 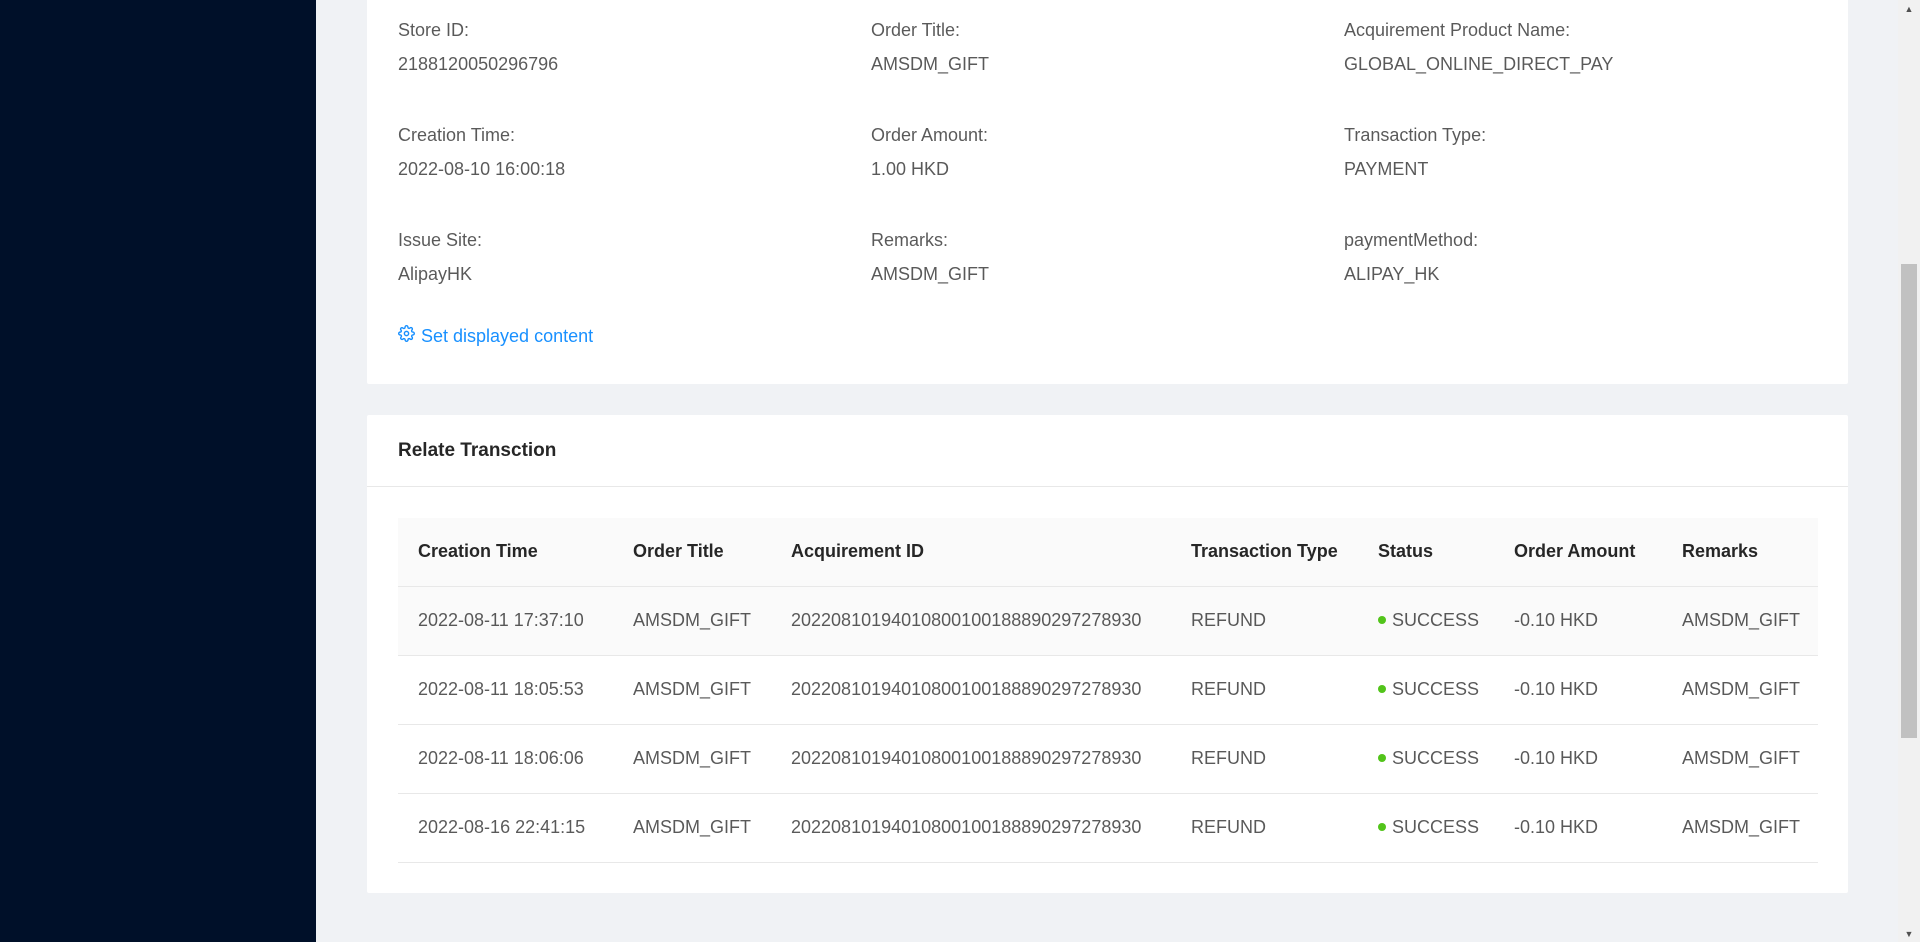 I want to click on detail-label: Transaction Type:, so click(x=1415, y=135).